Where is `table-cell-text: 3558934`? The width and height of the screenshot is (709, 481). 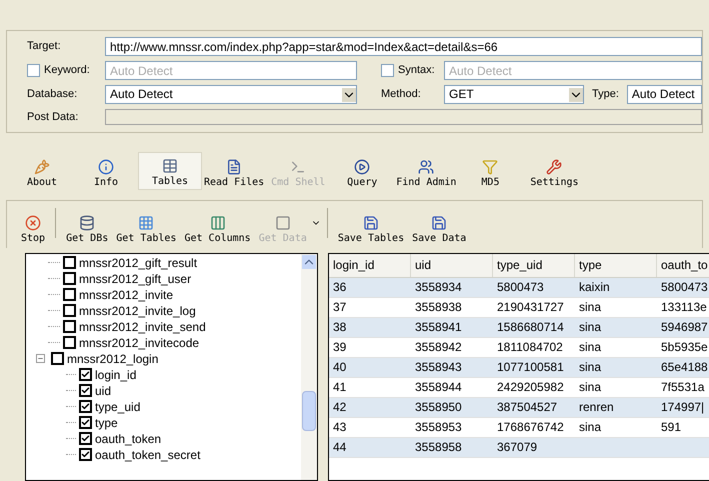 table-cell-text: 3558934 is located at coordinates (438, 287).